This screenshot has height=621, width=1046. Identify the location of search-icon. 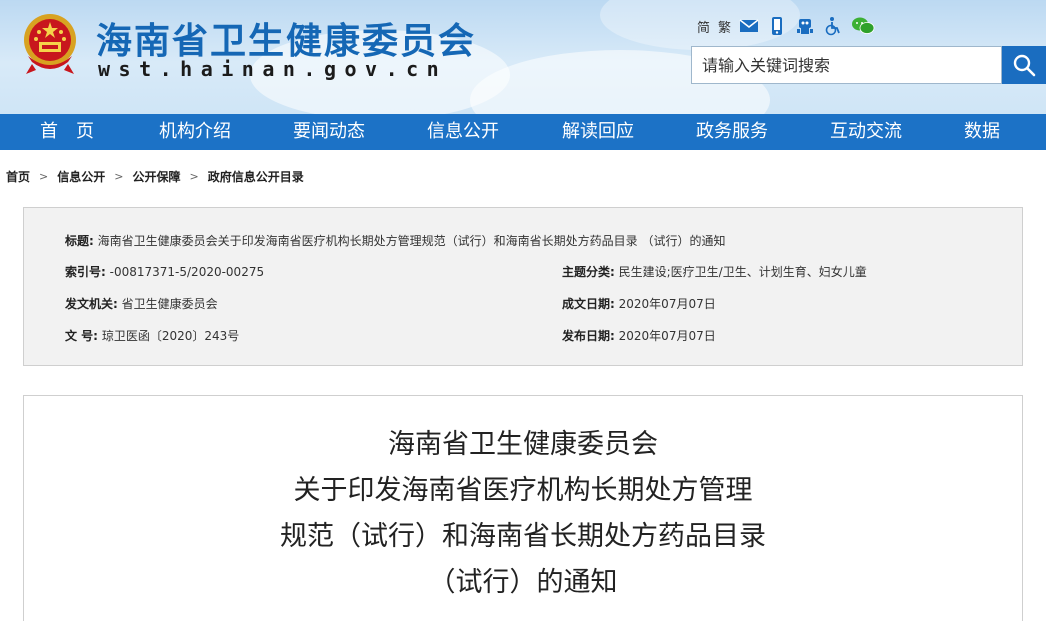
(1024, 65).